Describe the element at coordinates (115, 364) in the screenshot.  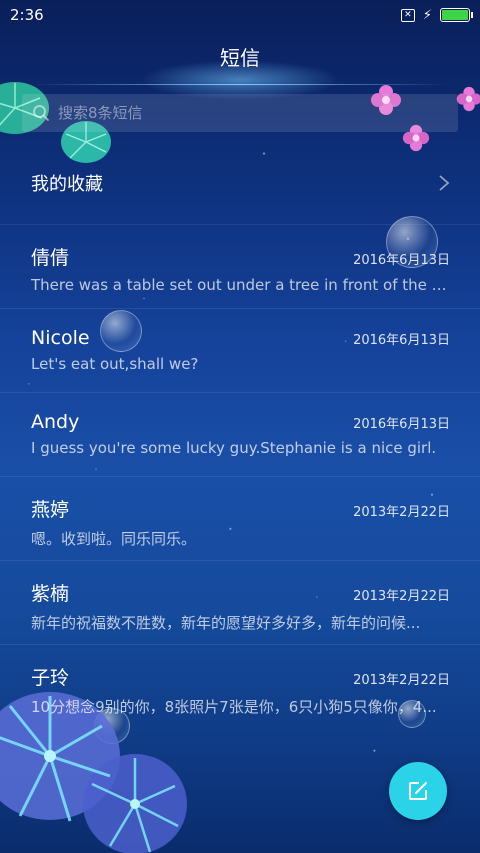
I see `message-preview: Let's eat out,shall we?` at that location.